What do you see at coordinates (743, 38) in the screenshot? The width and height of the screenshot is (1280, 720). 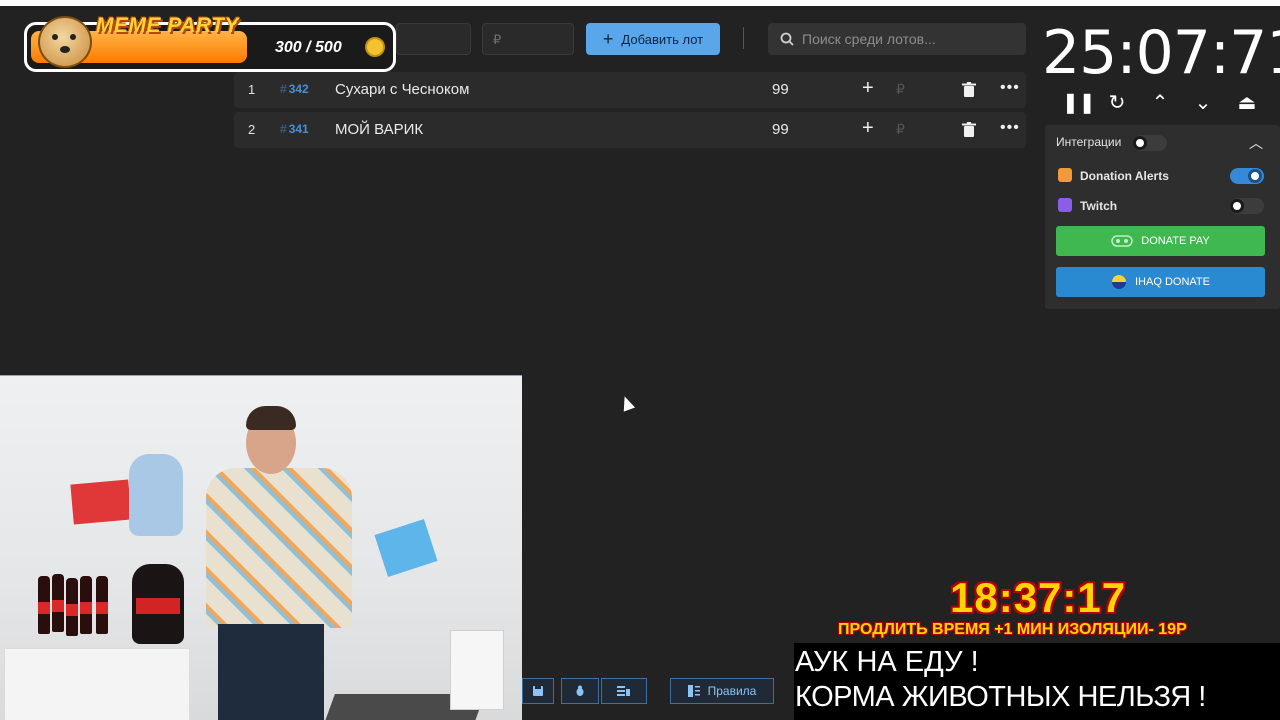 I see `toolbar-divider` at bounding box center [743, 38].